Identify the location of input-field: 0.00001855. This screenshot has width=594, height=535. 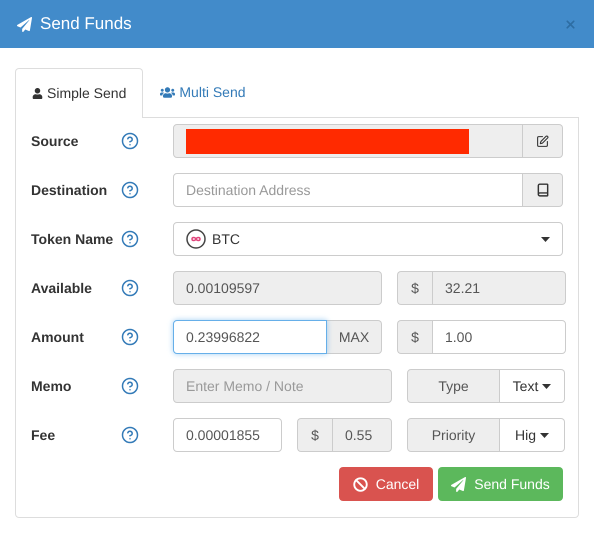
(227, 435).